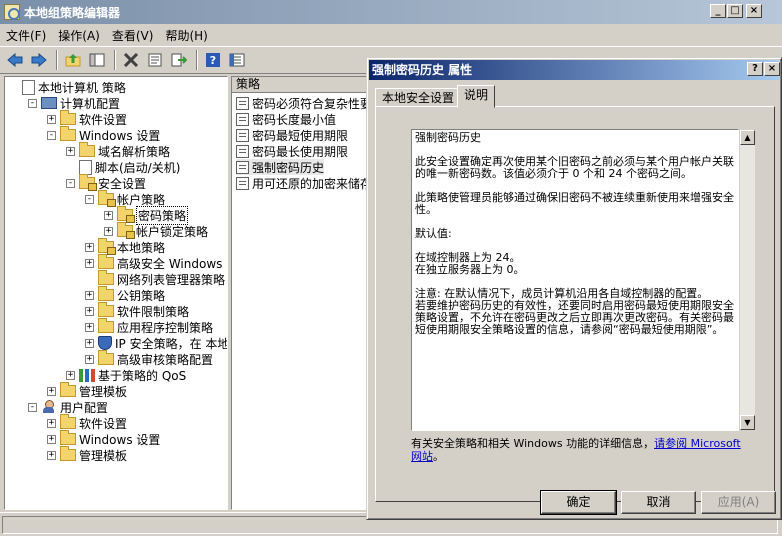 The image size is (782, 536). I want to click on more-info-label: 有关安全策略和相关 Windows 功能的详细信息，, so click(533, 443).